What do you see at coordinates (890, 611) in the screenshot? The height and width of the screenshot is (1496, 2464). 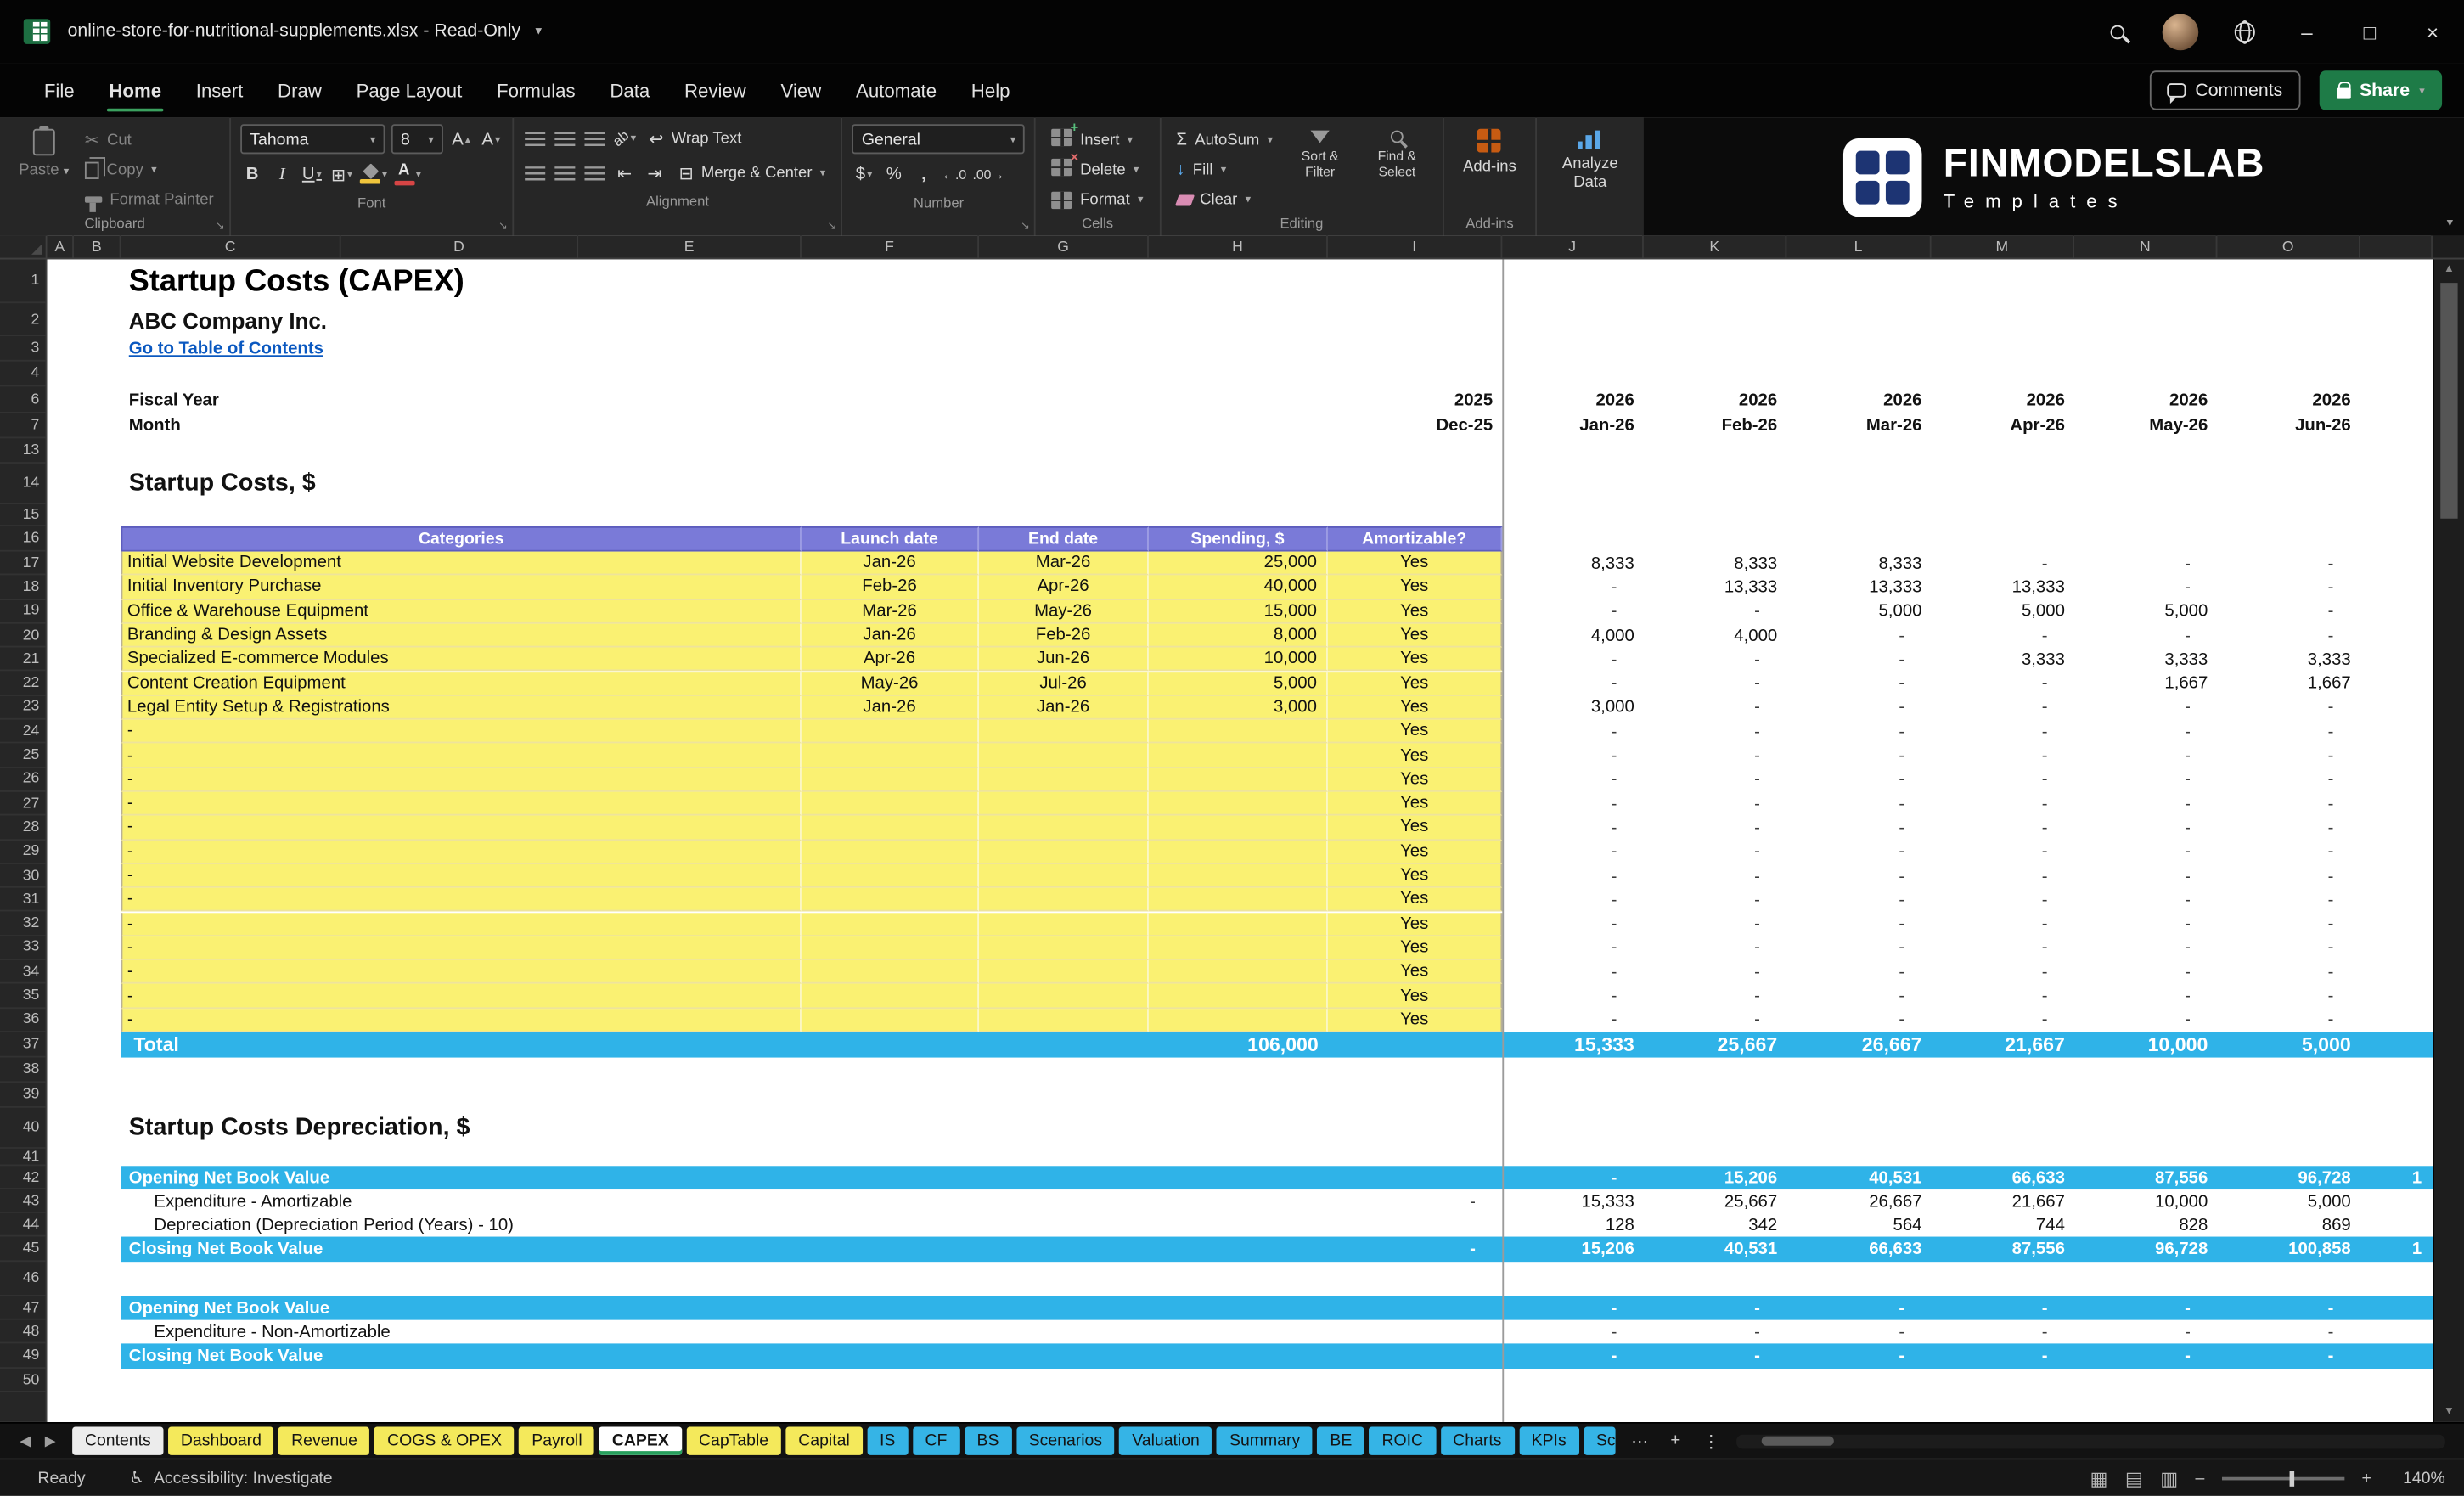 I see `launch-date-cell: Mar-26` at bounding box center [890, 611].